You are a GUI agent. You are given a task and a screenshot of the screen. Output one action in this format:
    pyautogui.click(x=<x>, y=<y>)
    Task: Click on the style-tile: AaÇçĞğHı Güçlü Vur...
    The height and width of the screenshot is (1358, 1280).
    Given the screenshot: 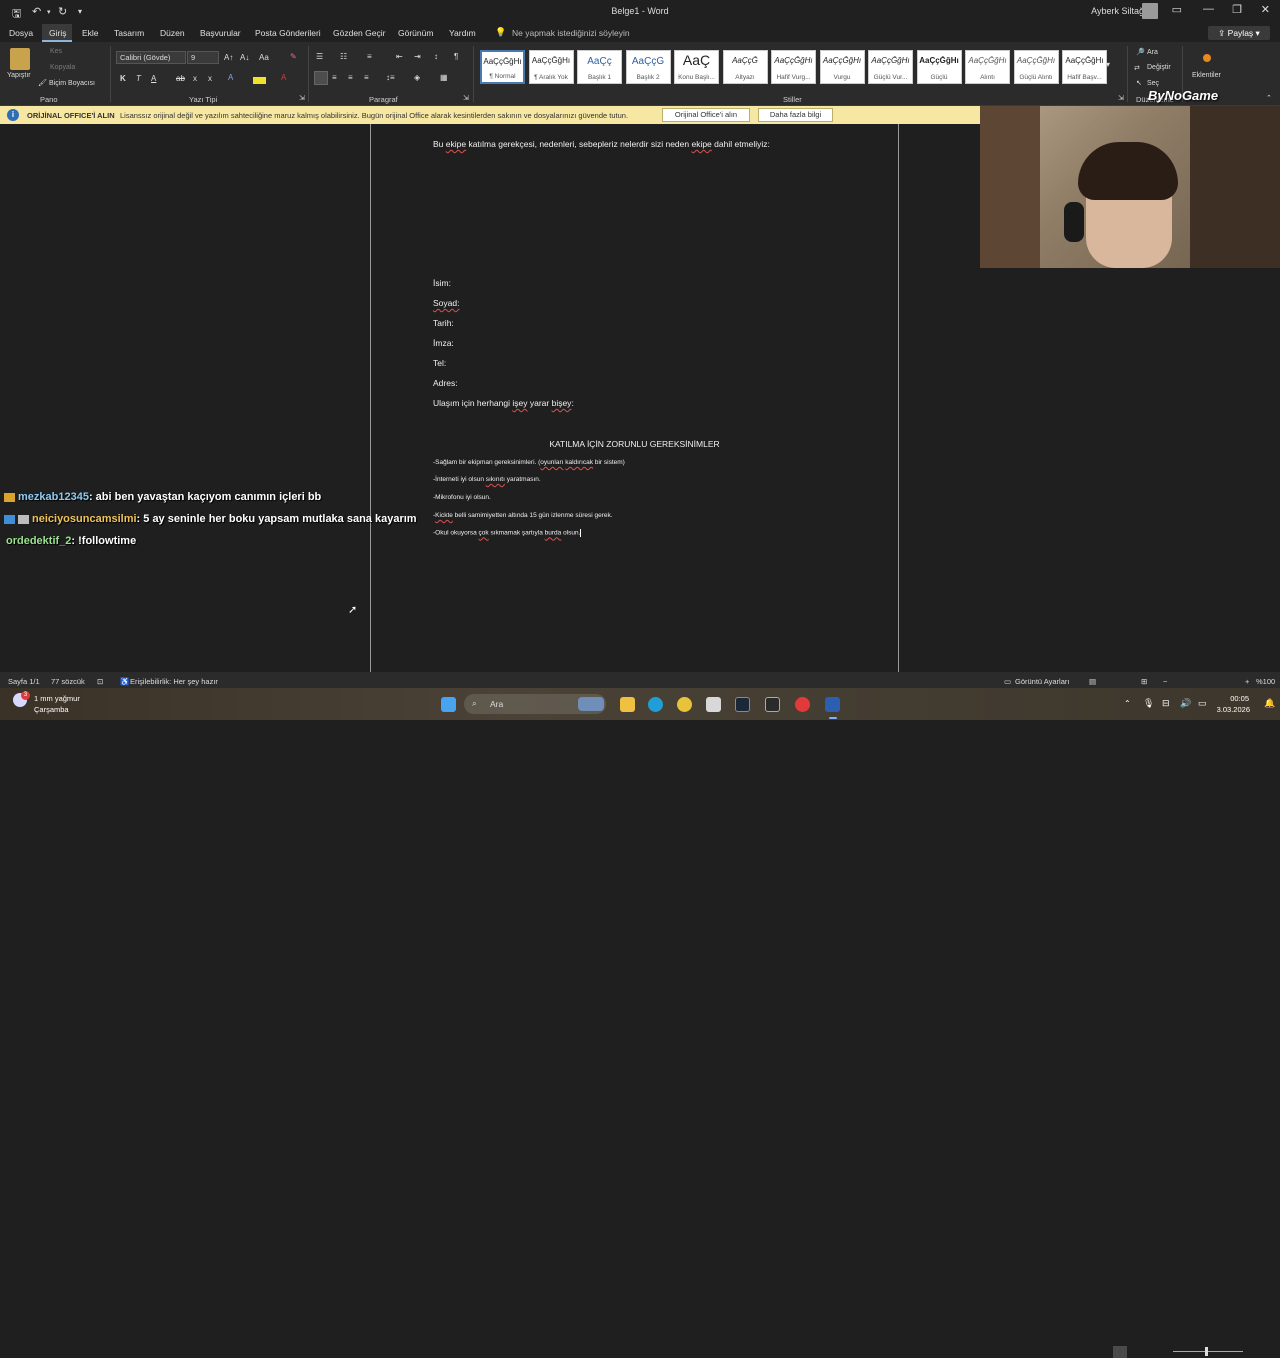 What is the action you would take?
    pyautogui.click(x=890, y=67)
    